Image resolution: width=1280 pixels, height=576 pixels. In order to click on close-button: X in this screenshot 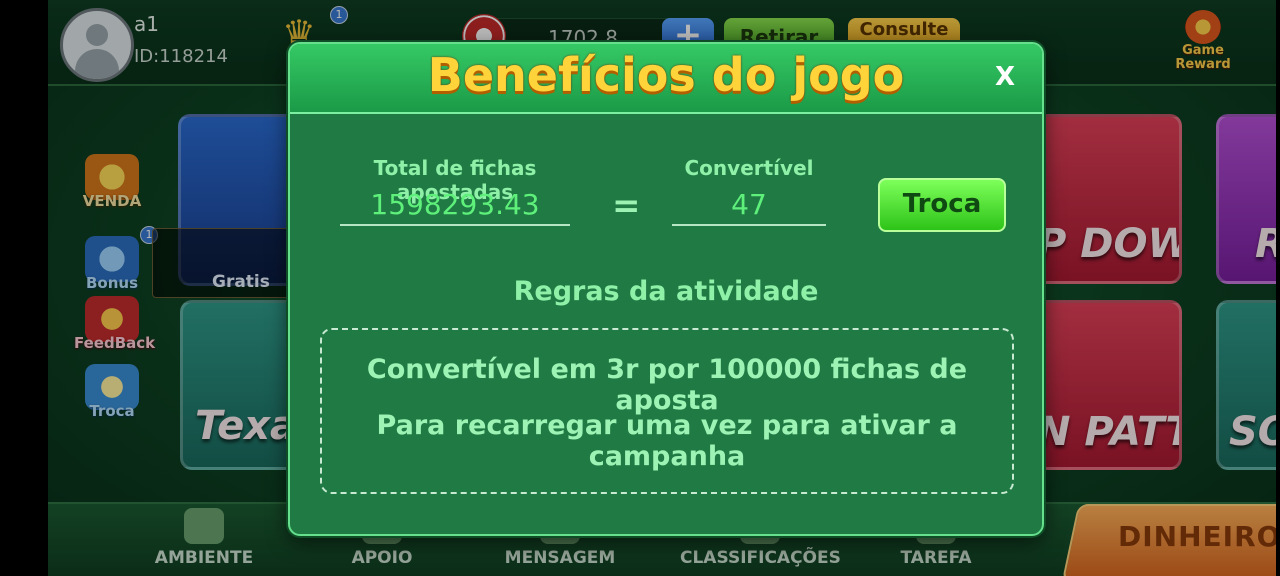, I will do `click(1005, 77)`.